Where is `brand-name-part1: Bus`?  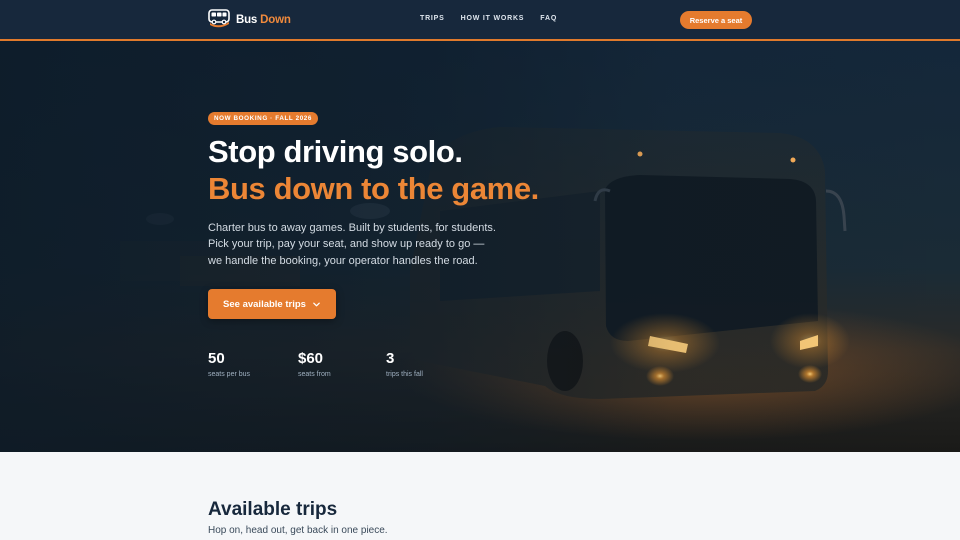
brand-name-part1: Bus is located at coordinates (247, 20).